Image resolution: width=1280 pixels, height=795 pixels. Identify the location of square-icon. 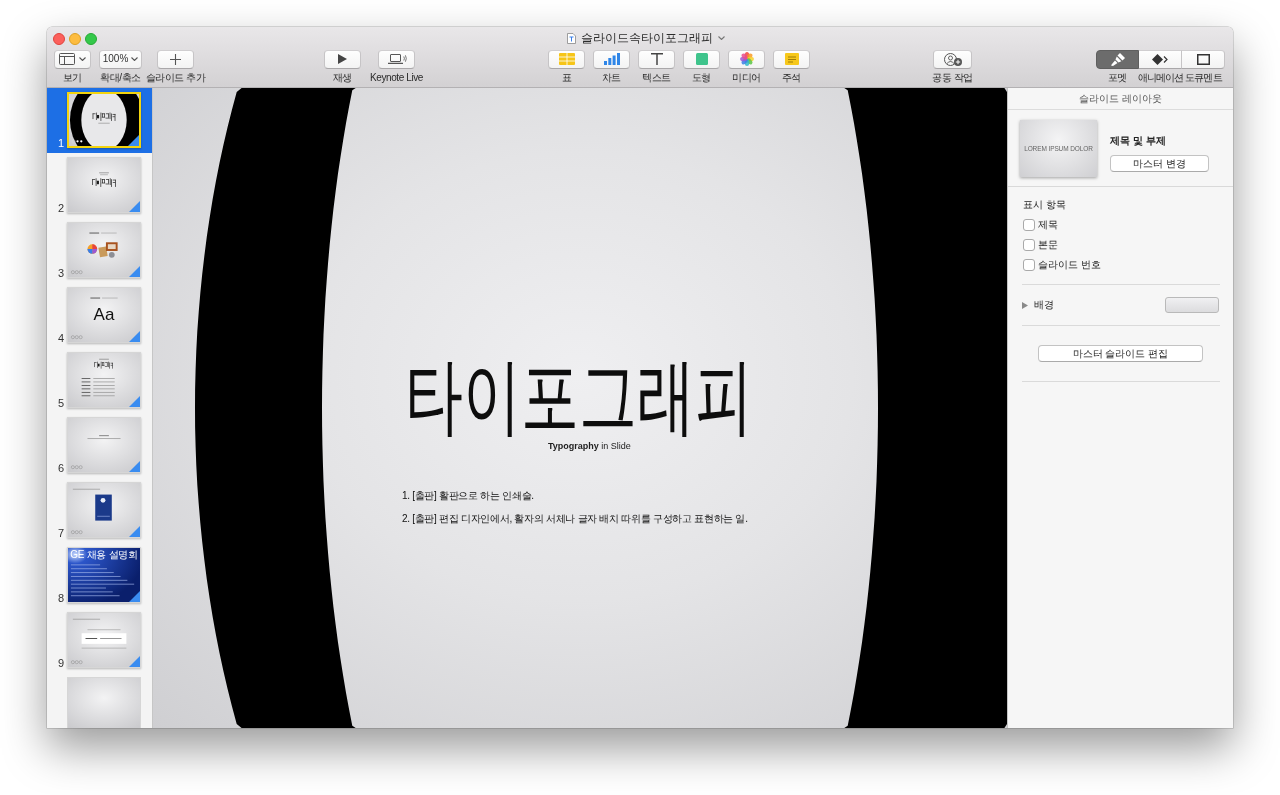
(701, 59).